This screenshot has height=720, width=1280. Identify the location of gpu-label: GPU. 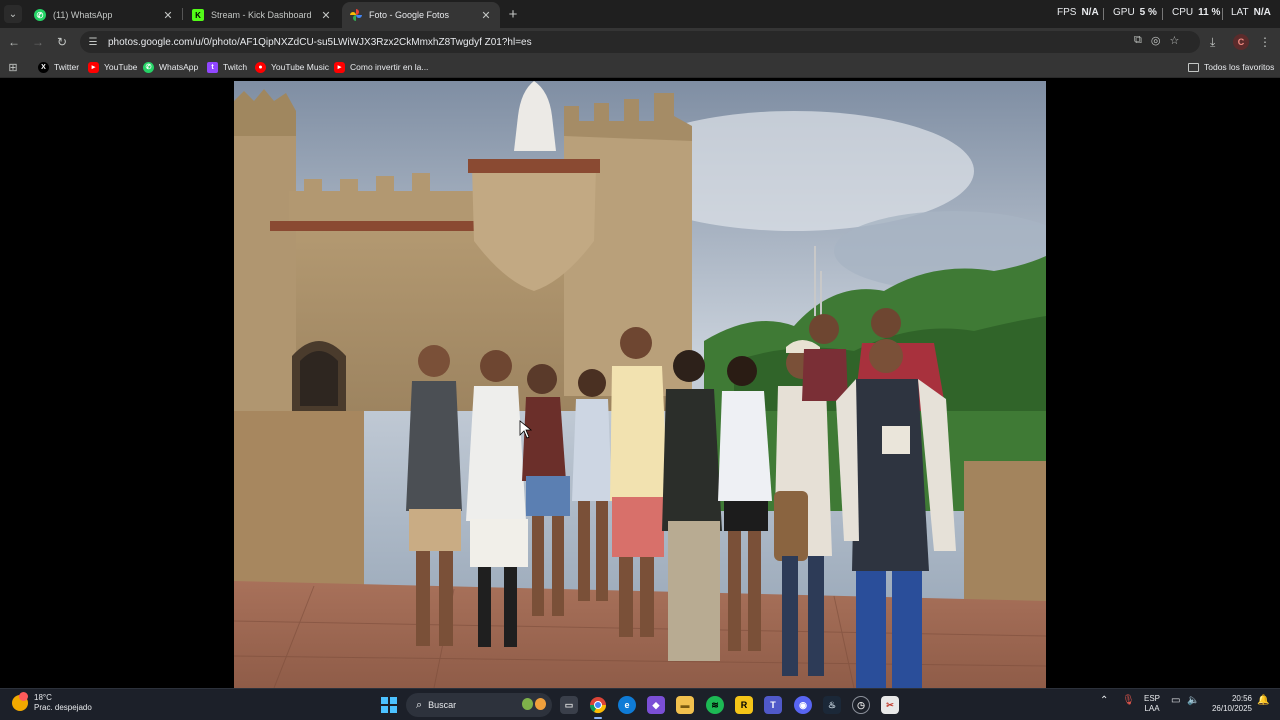
(1124, 12).